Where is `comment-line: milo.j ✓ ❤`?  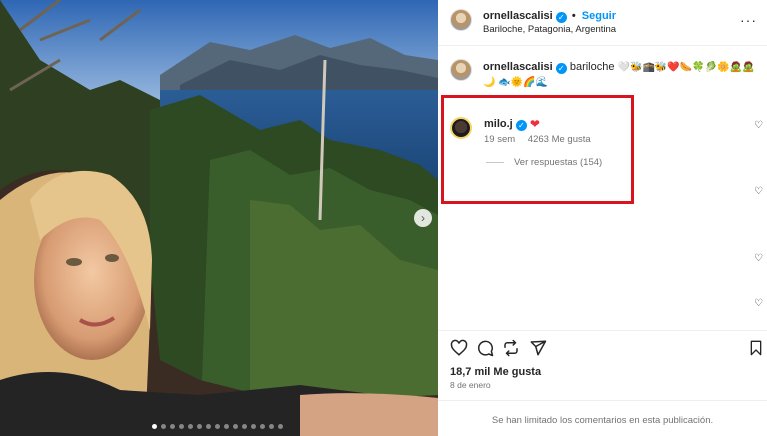
comment-line: milo.j ✓ ❤ is located at coordinates (512, 124).